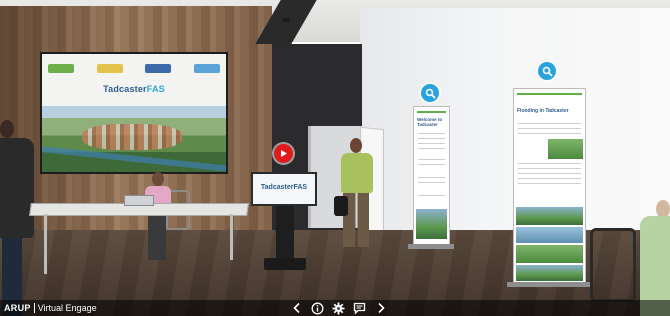 The width and height of the screenshot is (670, 316). What do you see at coordinates (549, 284) in the screenshot?
I see `banner-2-base` at bounding box center [549, 284].